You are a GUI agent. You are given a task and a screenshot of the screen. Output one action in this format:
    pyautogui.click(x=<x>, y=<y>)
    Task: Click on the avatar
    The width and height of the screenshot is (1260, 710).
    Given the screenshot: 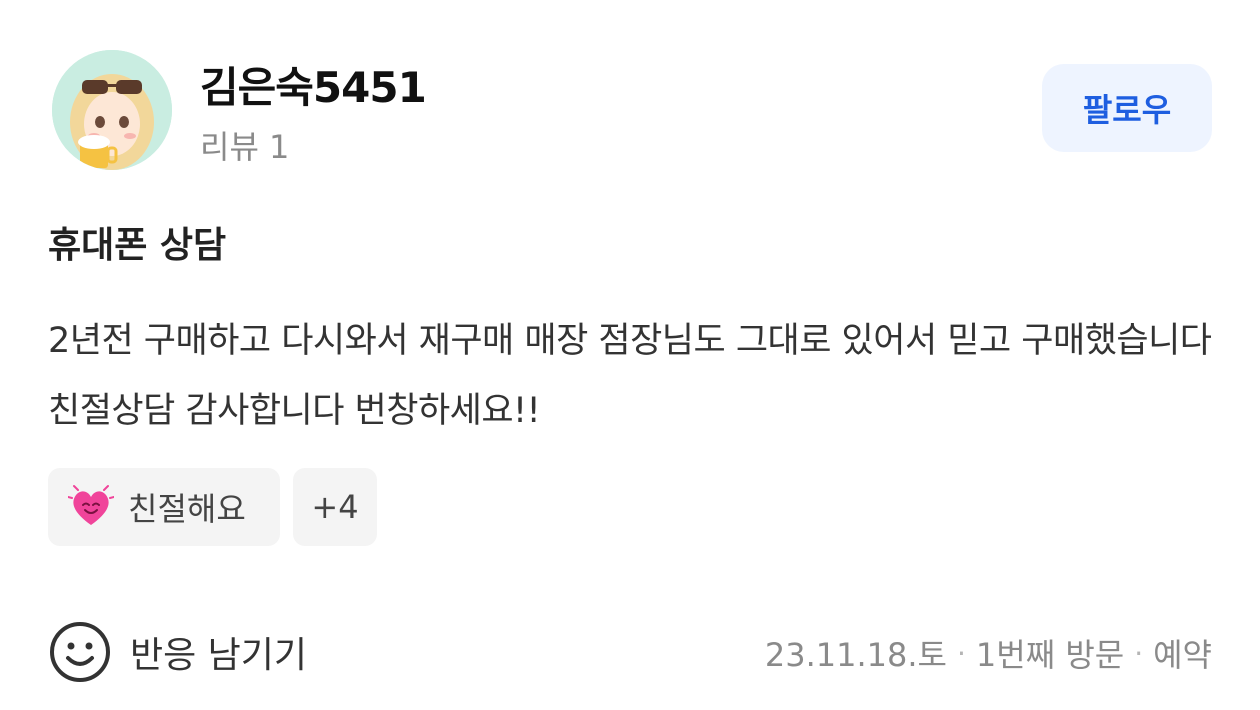 What is the action you would take?
    pyautogui.click(x=112, y=110)
    